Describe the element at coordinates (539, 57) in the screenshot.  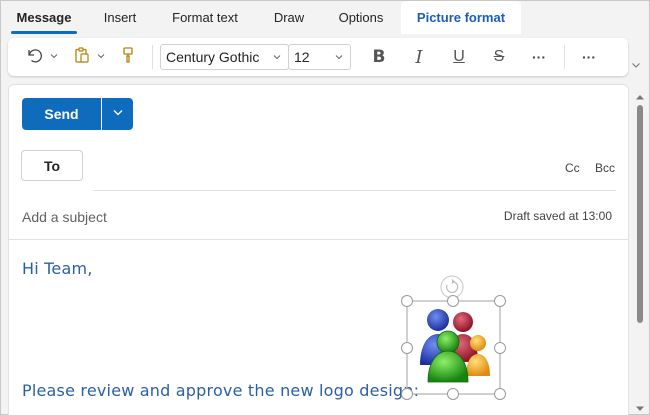
I see `more-formatting-button: ···` at that location.